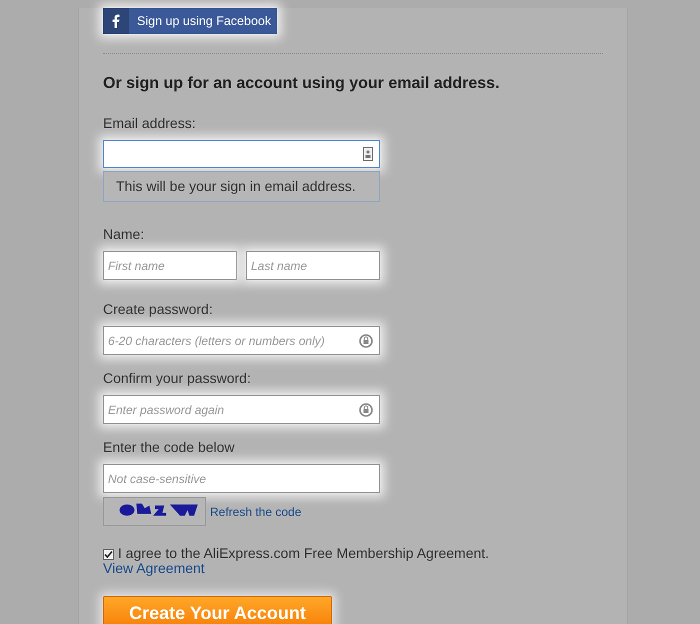 Image resolution: width=700 pixels, height=624 pixels. What do you see at coordinates (217, 610) in the screenshot?
I see `create-account-button: Create Your Account` at bounding box center [217, 610].